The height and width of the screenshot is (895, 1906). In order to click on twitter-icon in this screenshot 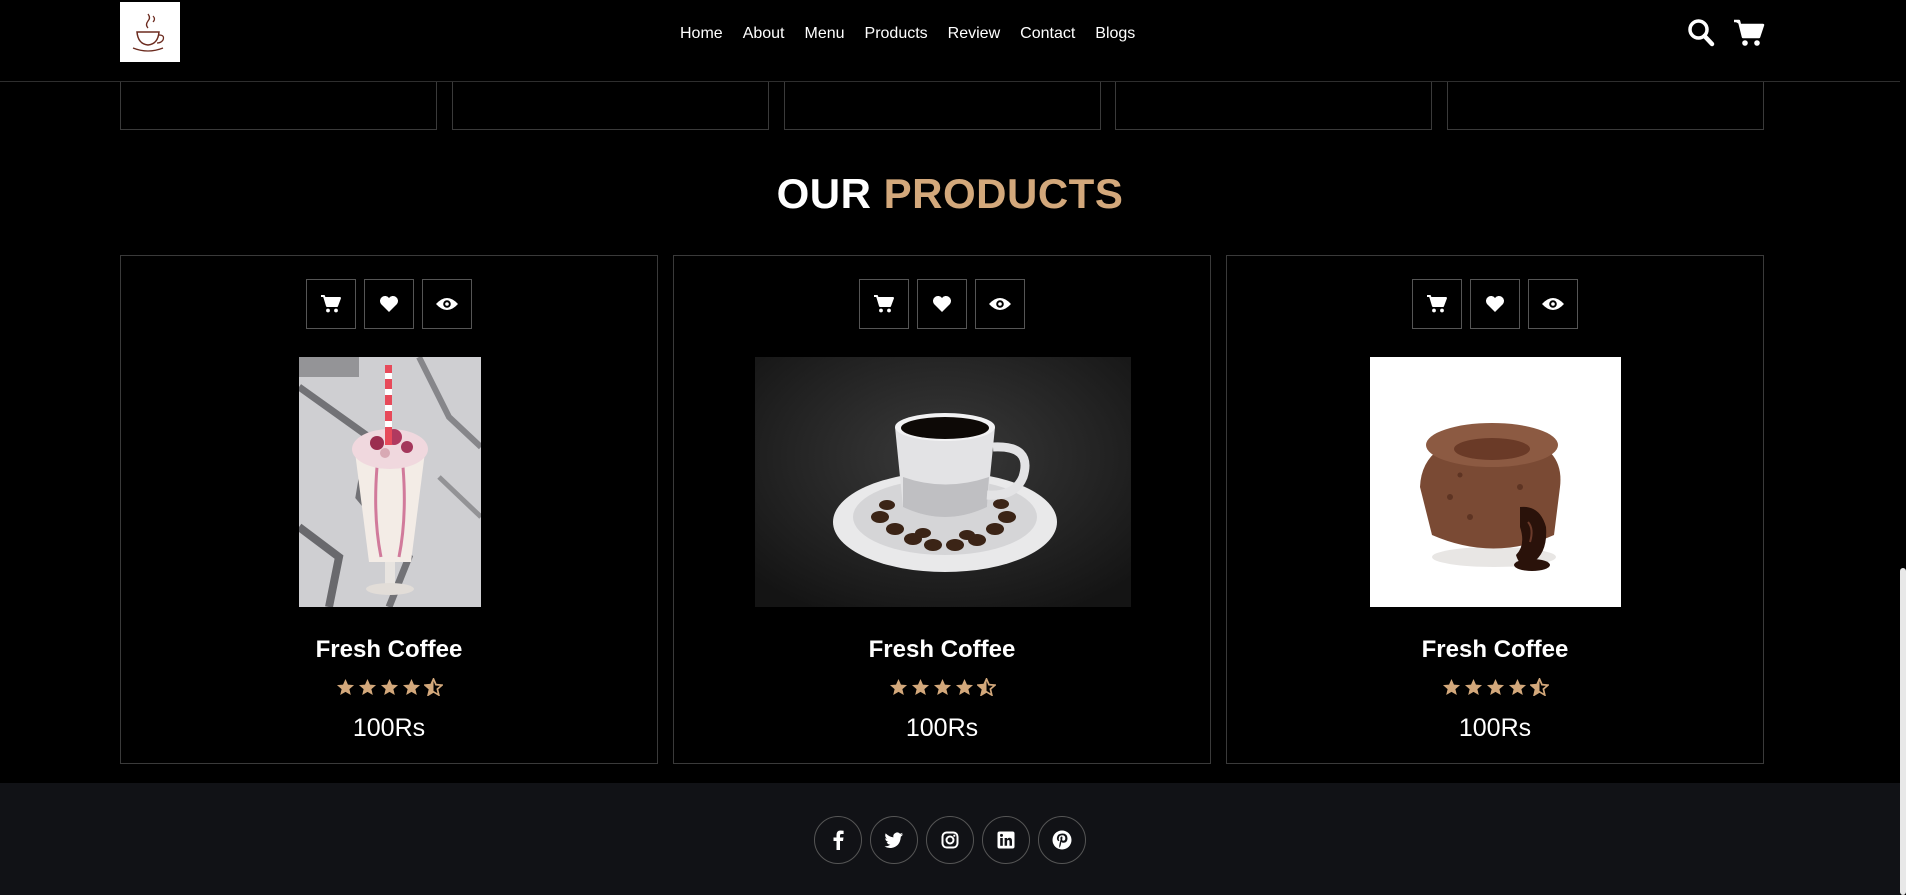, I will do `click(894, 840)`.